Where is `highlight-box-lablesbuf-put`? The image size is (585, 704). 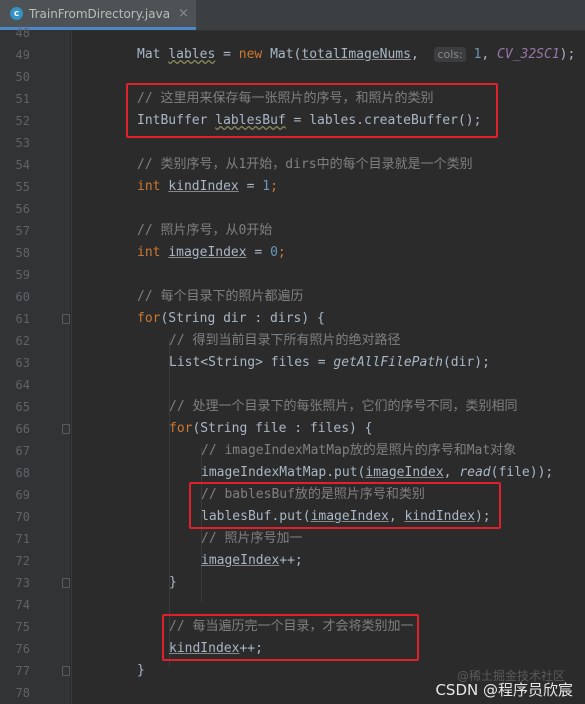
highlight-box-lablesbuf-put is located at coordinates (345, 505).